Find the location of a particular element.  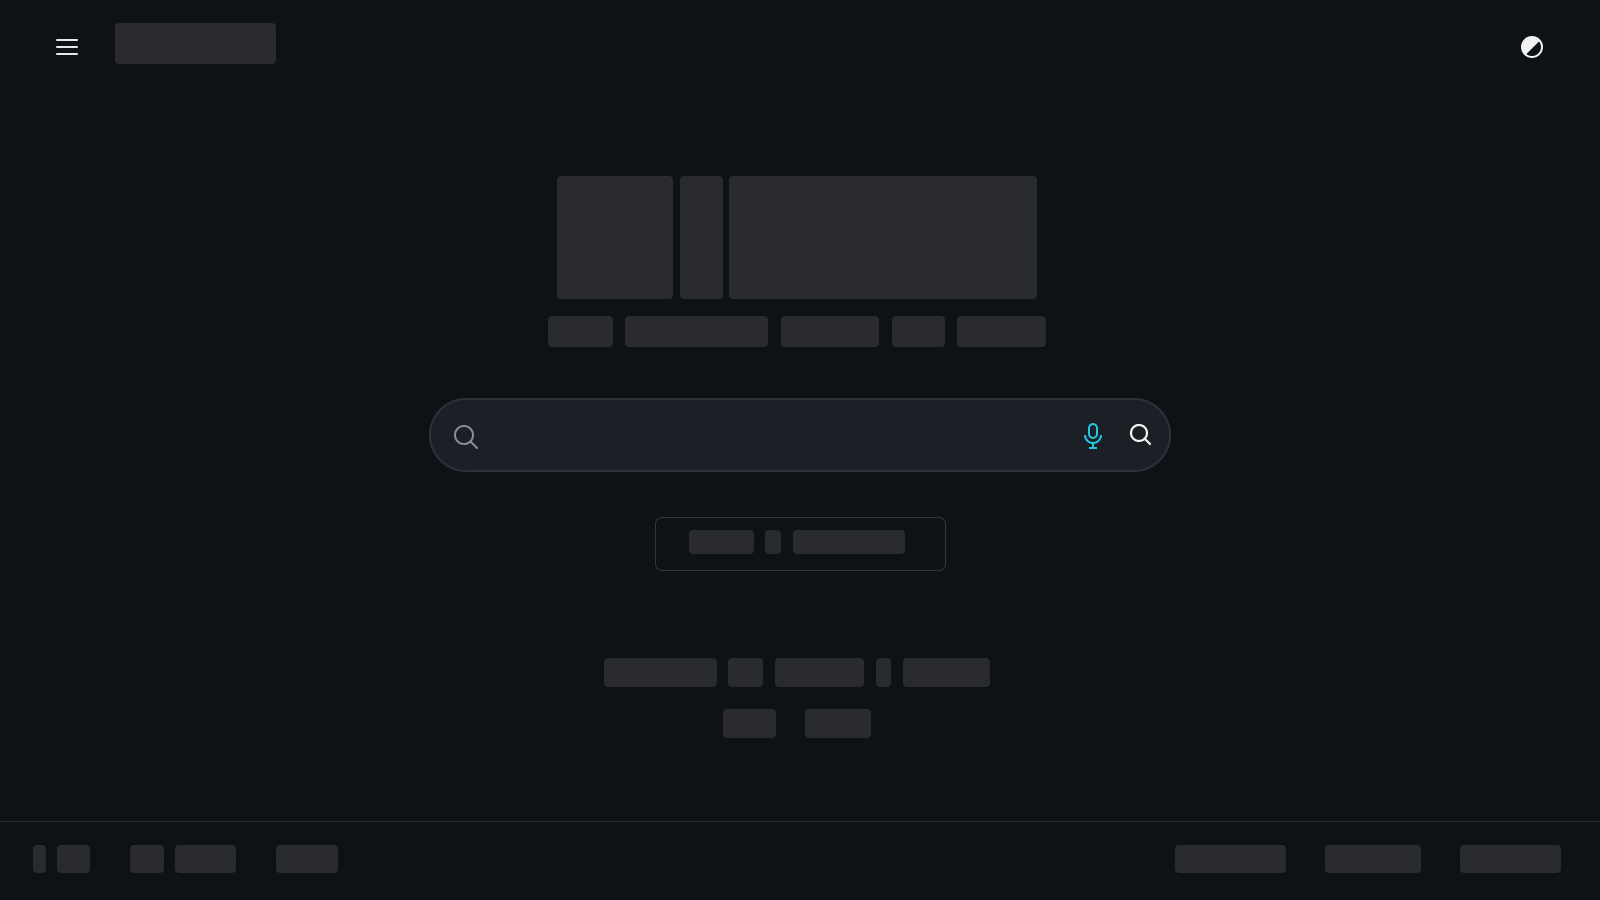

search-submit-button is located at coordinates (1141, 435).